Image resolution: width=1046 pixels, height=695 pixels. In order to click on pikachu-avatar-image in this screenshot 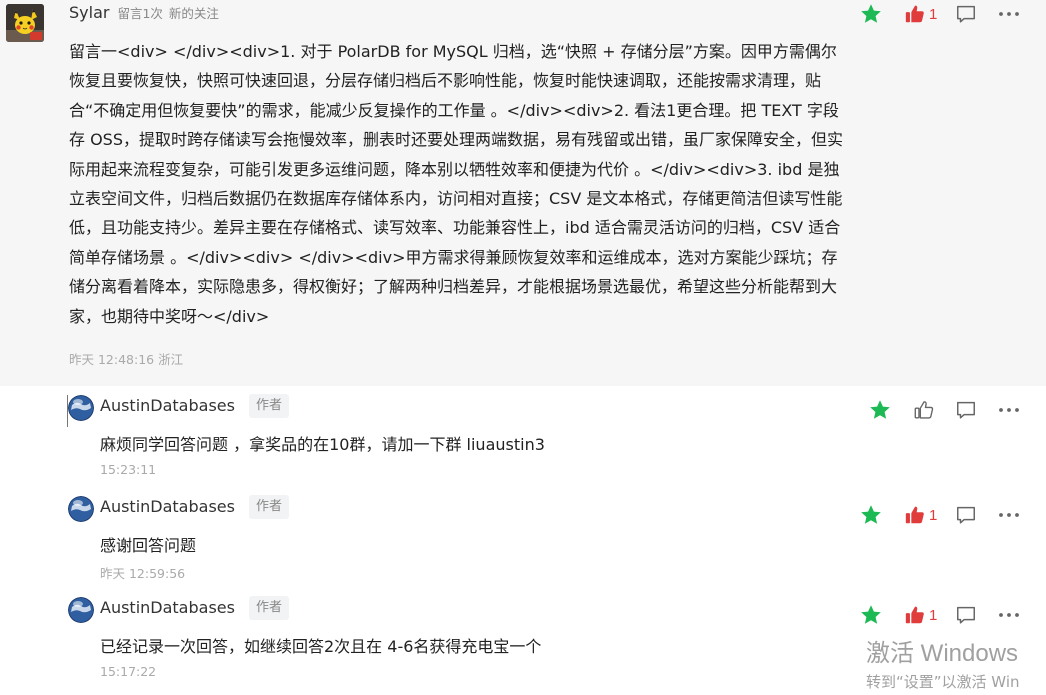, I will do `click(25, 23)`.